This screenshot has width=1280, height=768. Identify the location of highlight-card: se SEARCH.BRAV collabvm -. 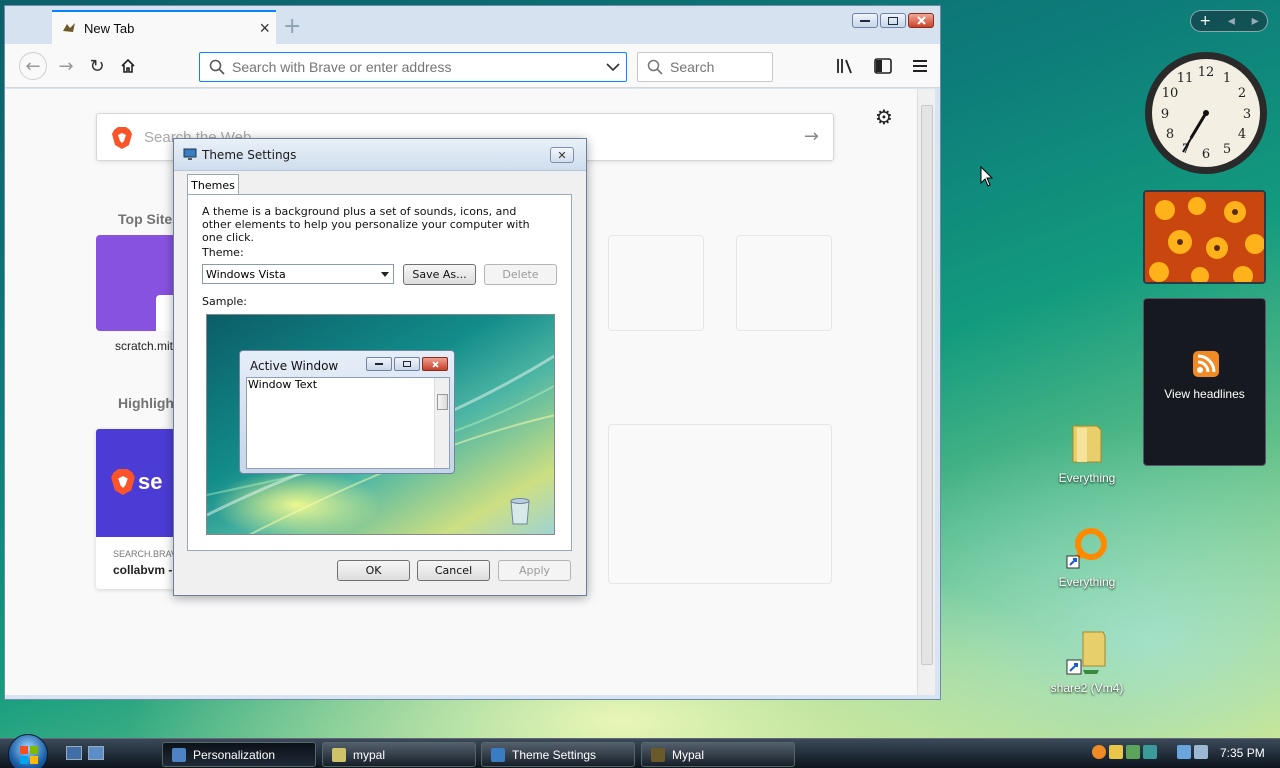
(136, 509).